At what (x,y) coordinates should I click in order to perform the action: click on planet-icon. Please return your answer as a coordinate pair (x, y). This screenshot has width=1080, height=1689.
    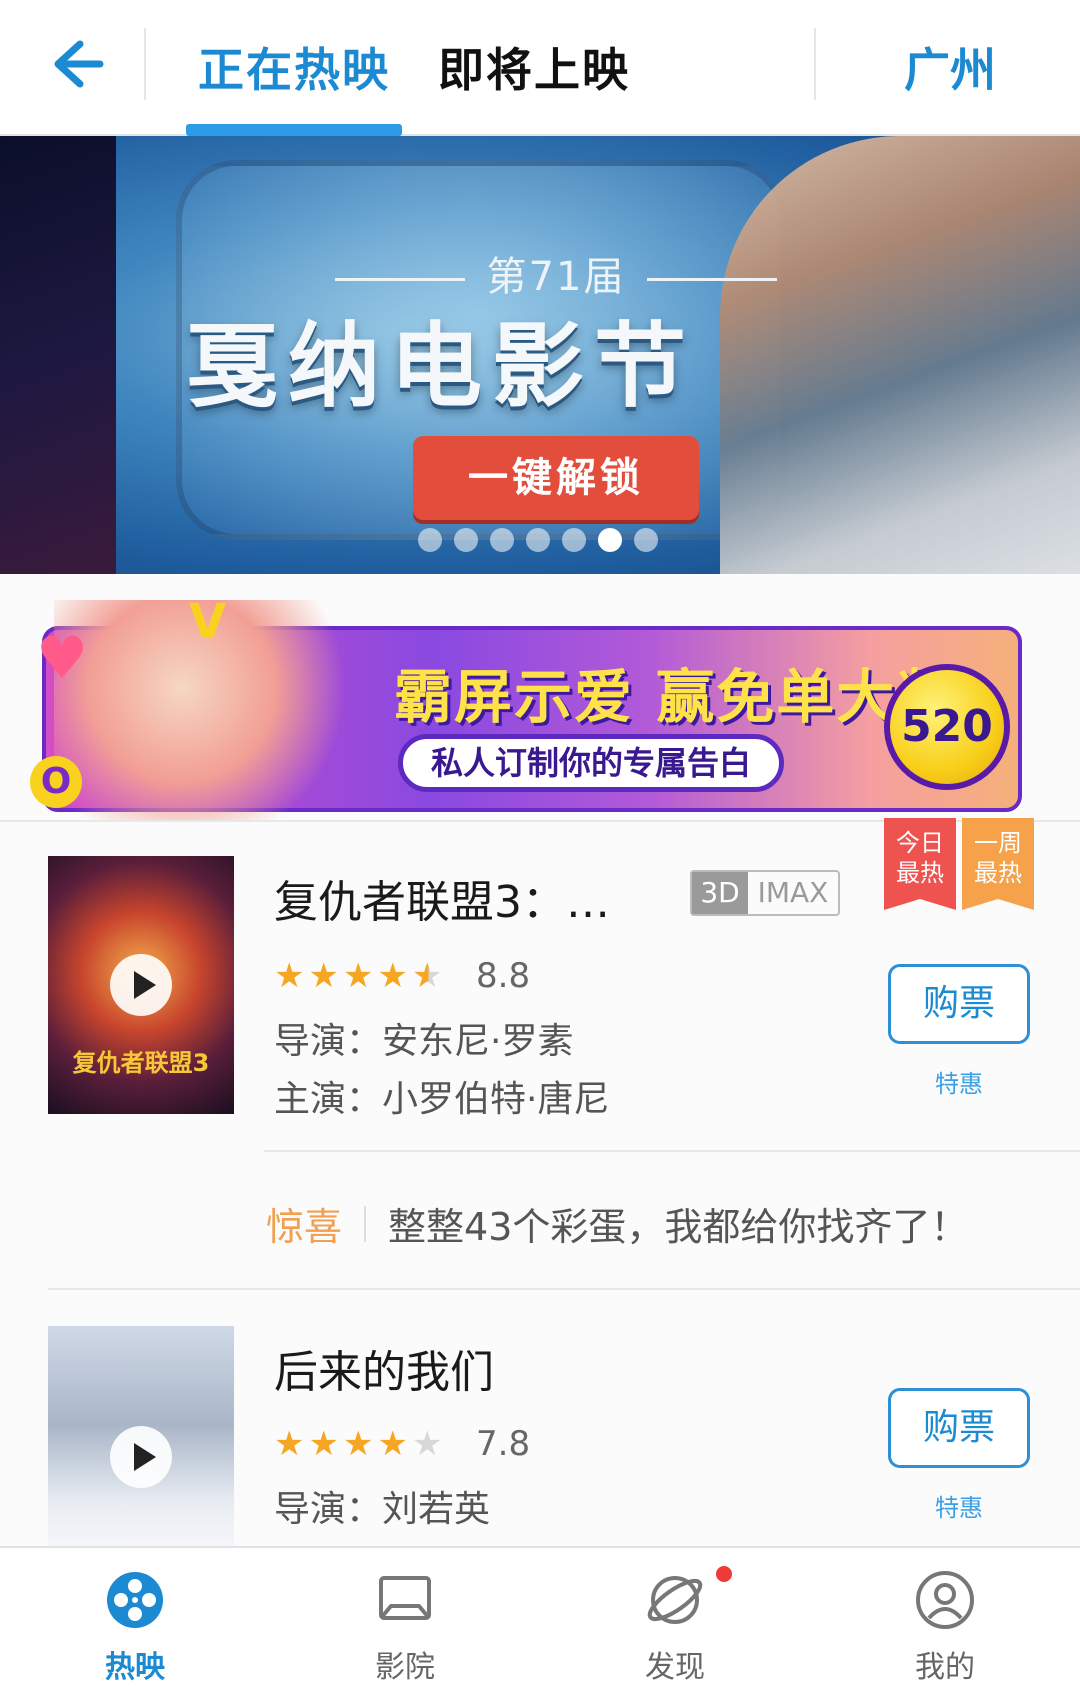
    Looking at the image, I should click on (675, 1600).